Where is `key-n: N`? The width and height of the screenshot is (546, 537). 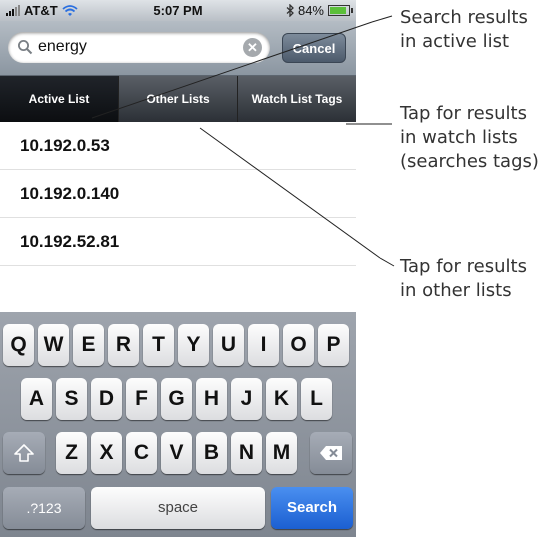 key-n: N is located at coordinates (246, 453).